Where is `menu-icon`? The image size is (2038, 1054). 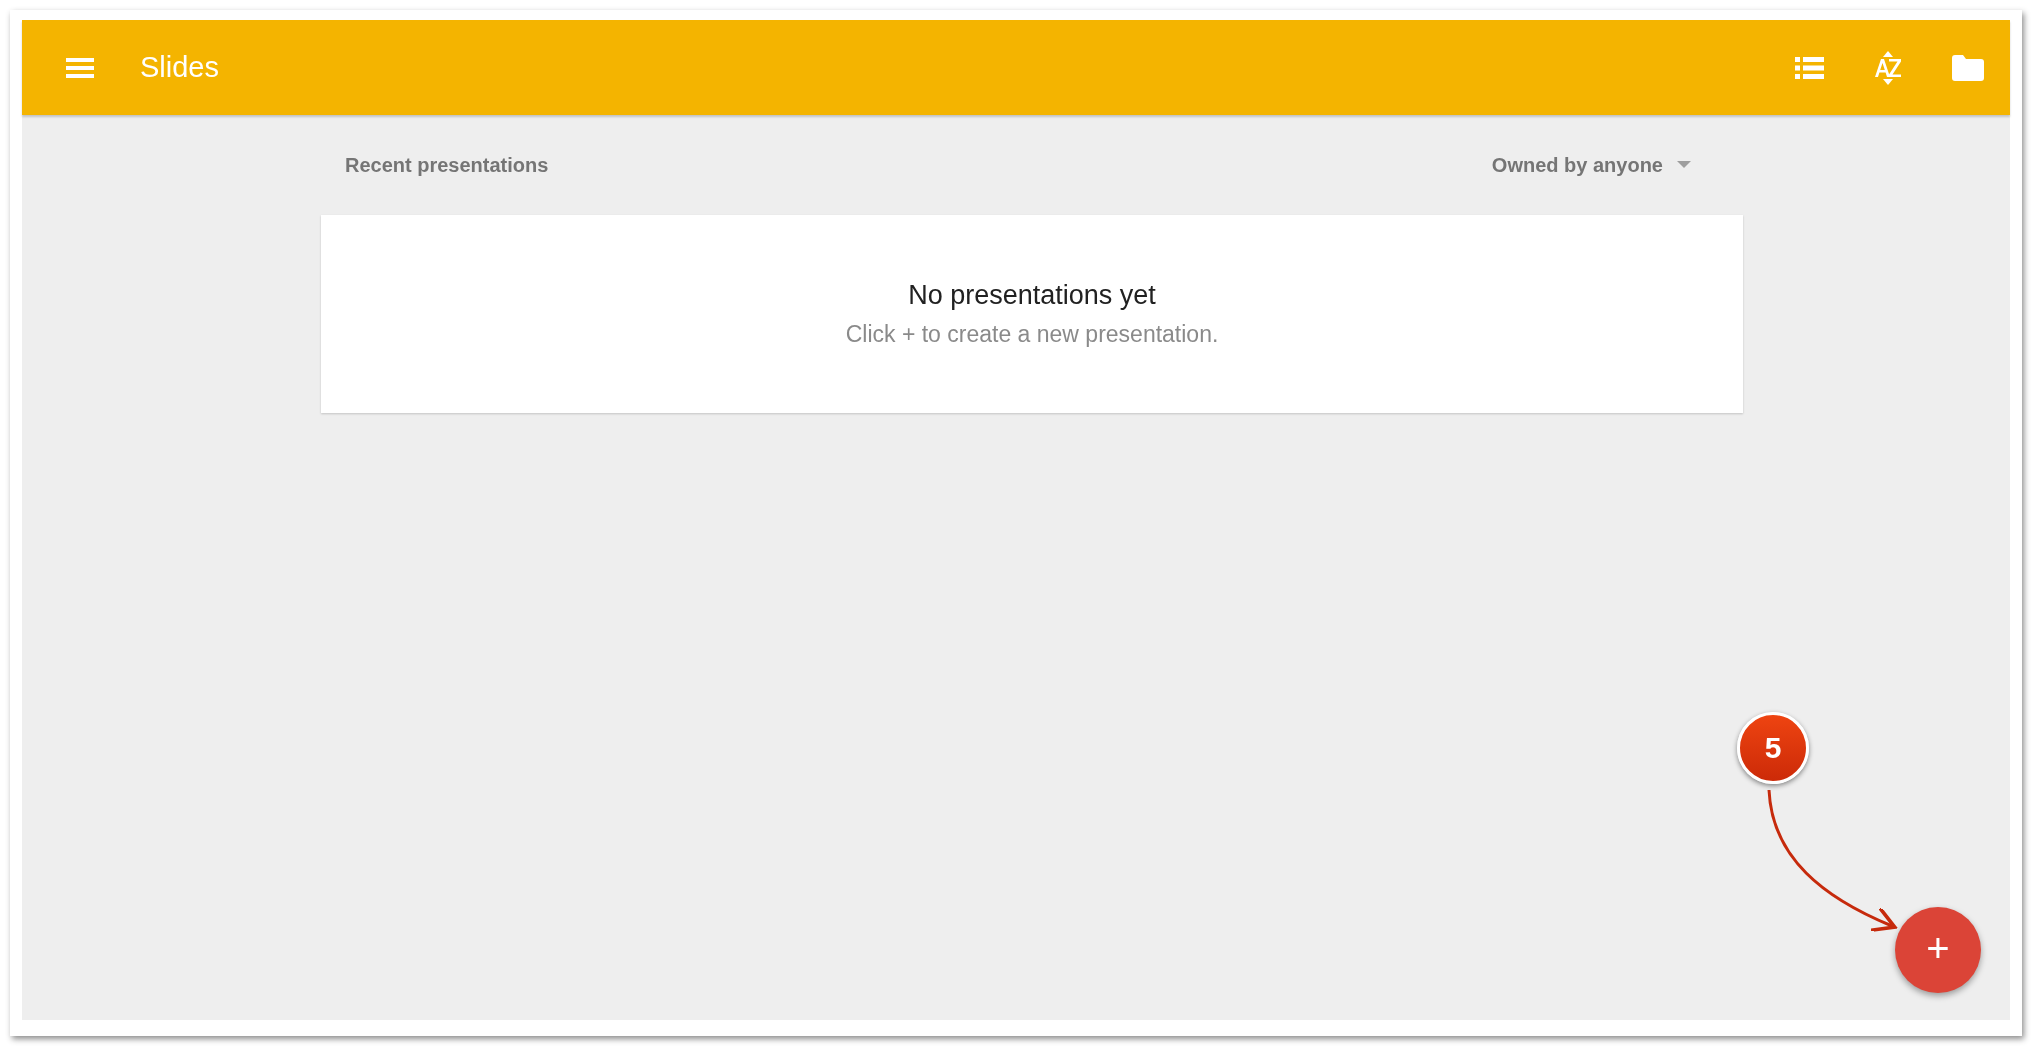 menu-icon is located at coordinates (80, 67).